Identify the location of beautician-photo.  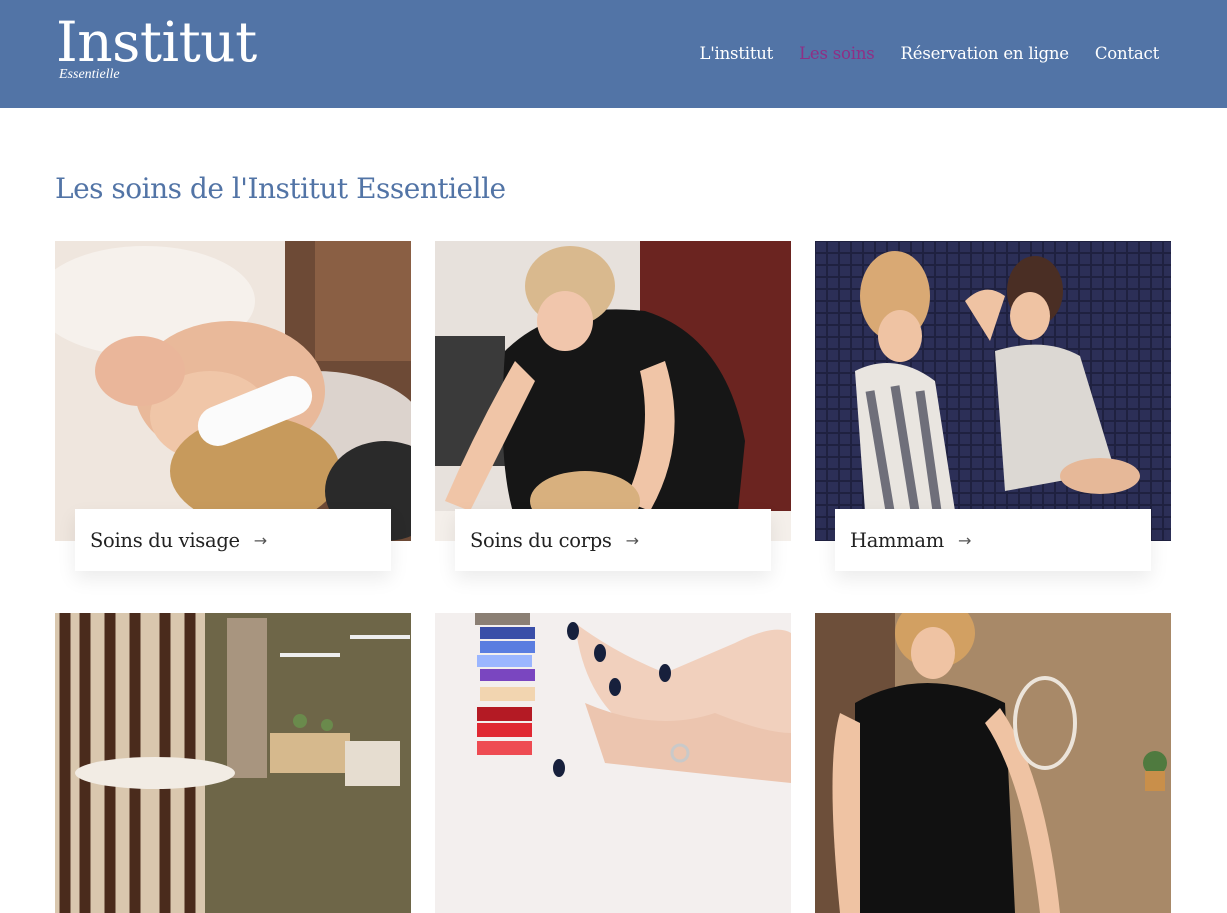
(993, 763).